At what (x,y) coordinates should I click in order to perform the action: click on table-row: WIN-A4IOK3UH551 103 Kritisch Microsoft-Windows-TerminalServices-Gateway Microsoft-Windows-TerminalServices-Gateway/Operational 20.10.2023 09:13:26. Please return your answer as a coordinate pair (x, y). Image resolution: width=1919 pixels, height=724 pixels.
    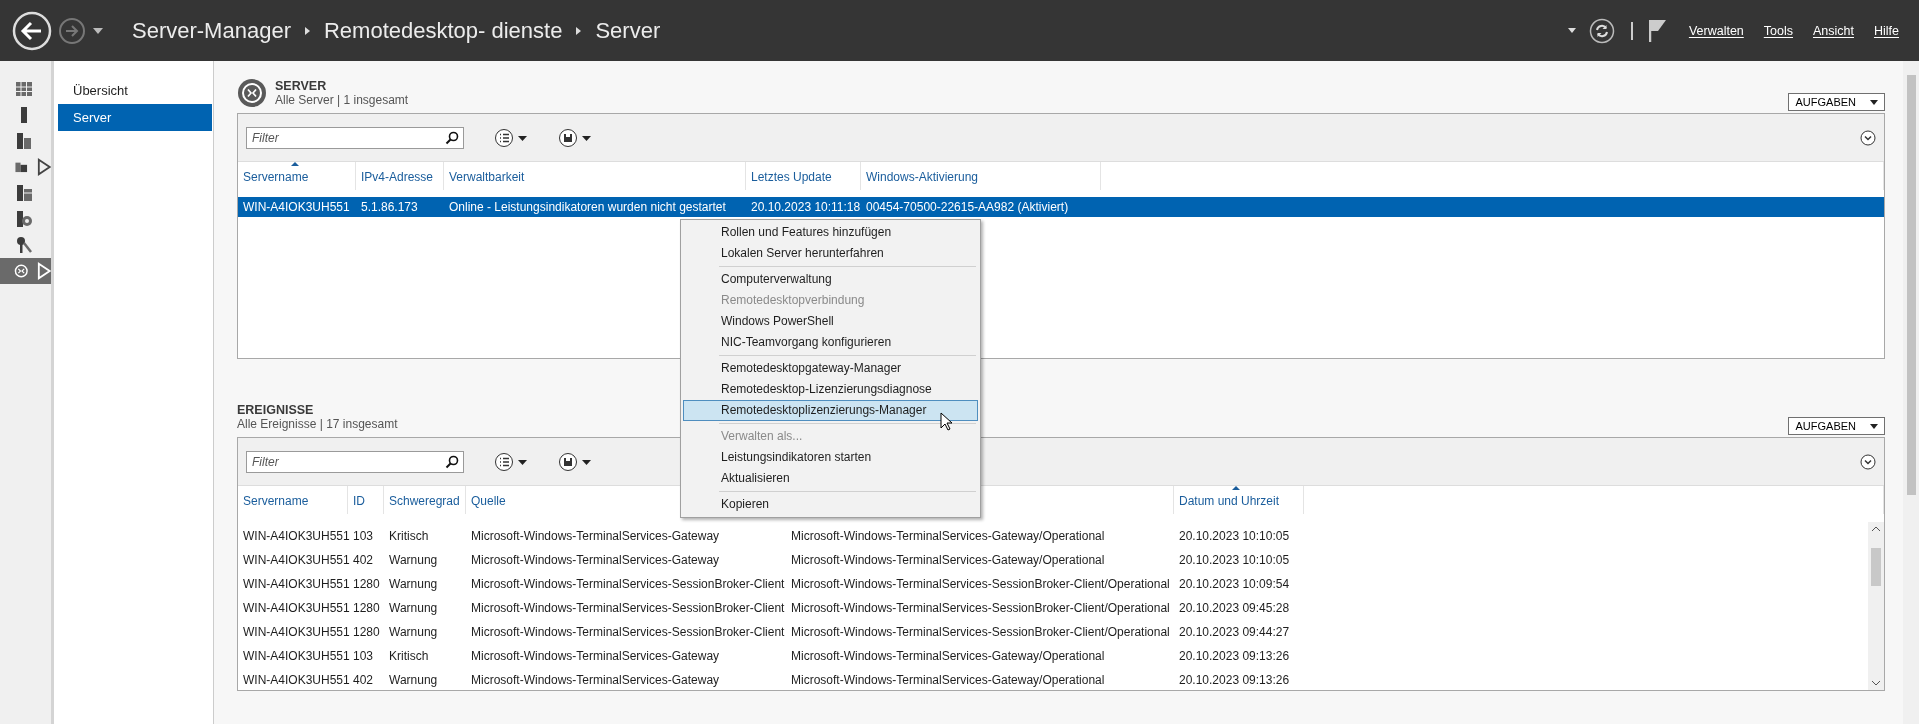
    Looking at the image, I should click on (1053, 656).